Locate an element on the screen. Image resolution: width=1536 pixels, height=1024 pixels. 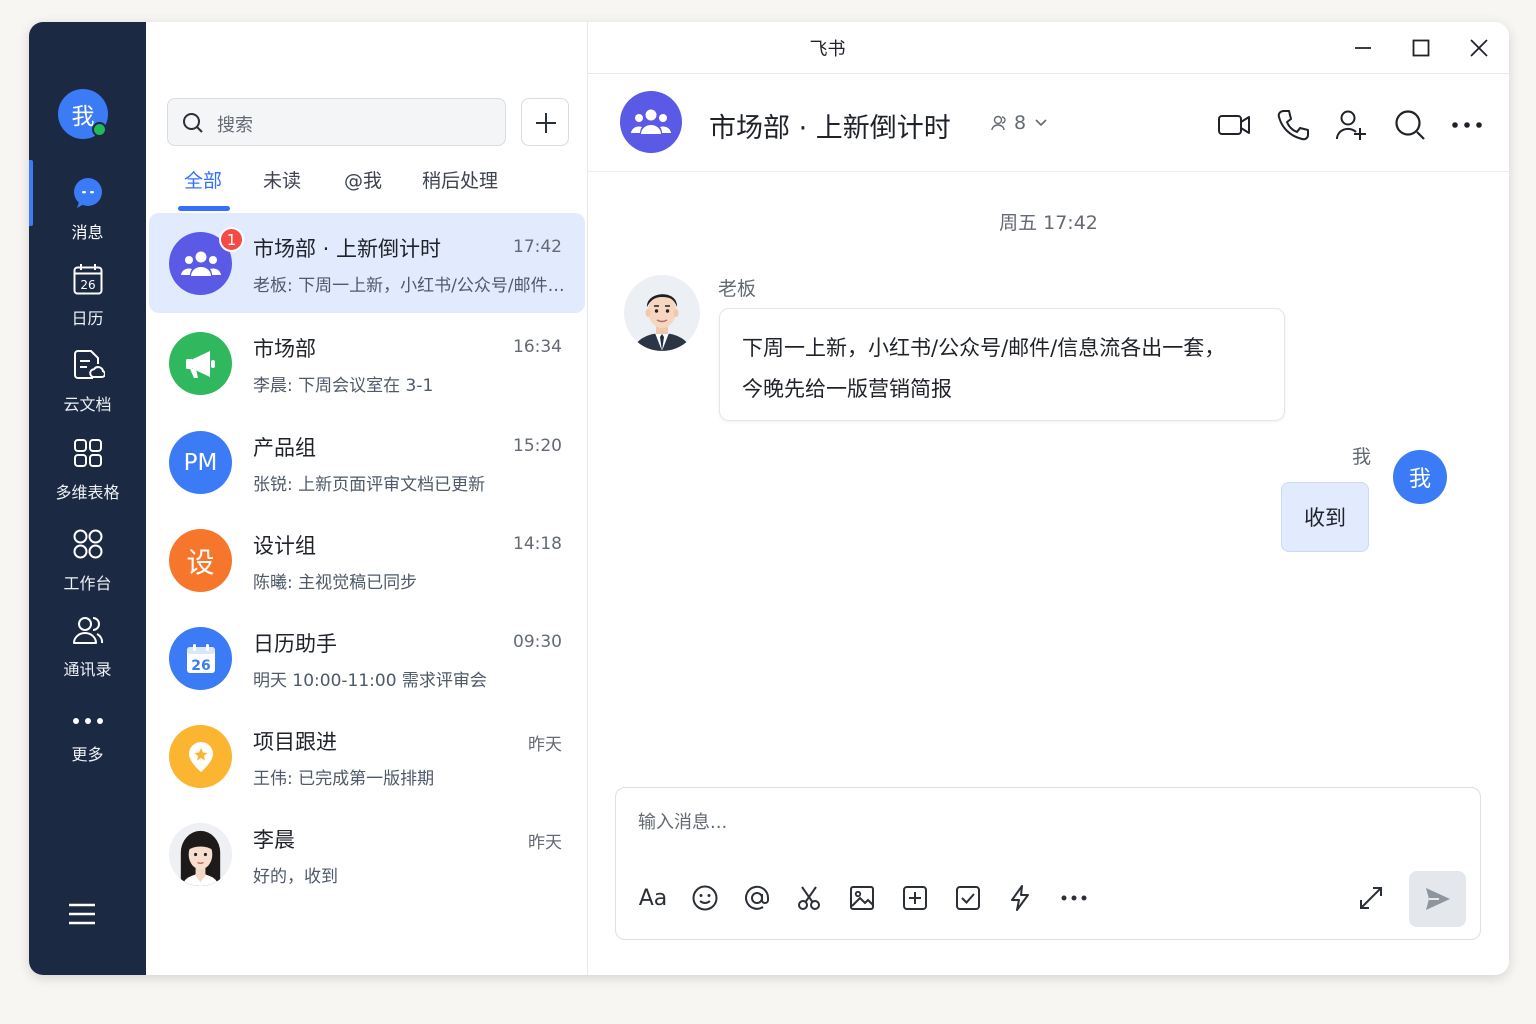
minimize-icon is located at coordinates (1363, 48).